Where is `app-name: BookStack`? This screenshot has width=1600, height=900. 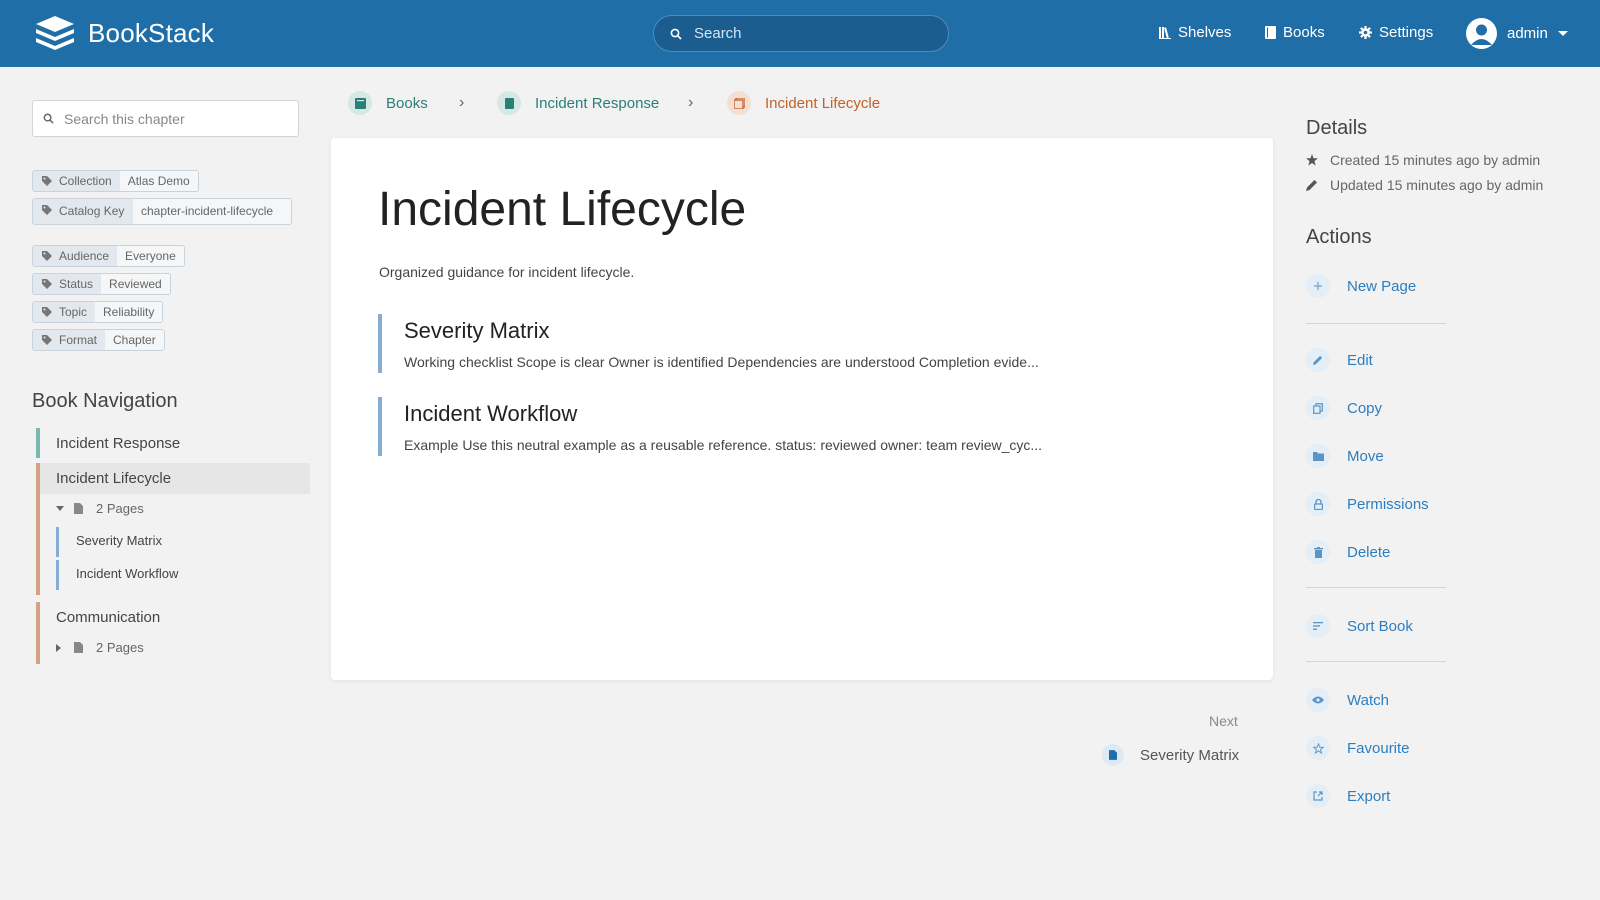
app-name: BookStack is located at coordinates (151, 32).